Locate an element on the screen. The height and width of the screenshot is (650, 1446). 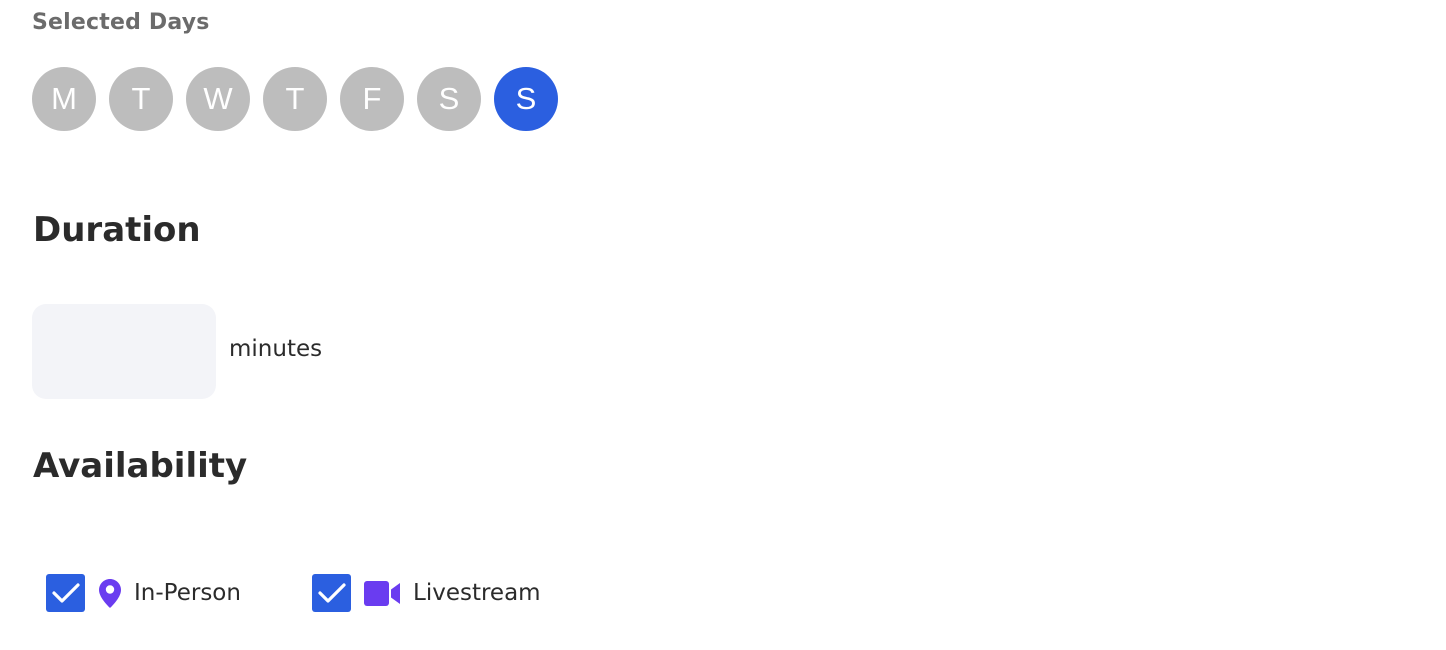
location-pin-icon is located at coordinates (110, 593).